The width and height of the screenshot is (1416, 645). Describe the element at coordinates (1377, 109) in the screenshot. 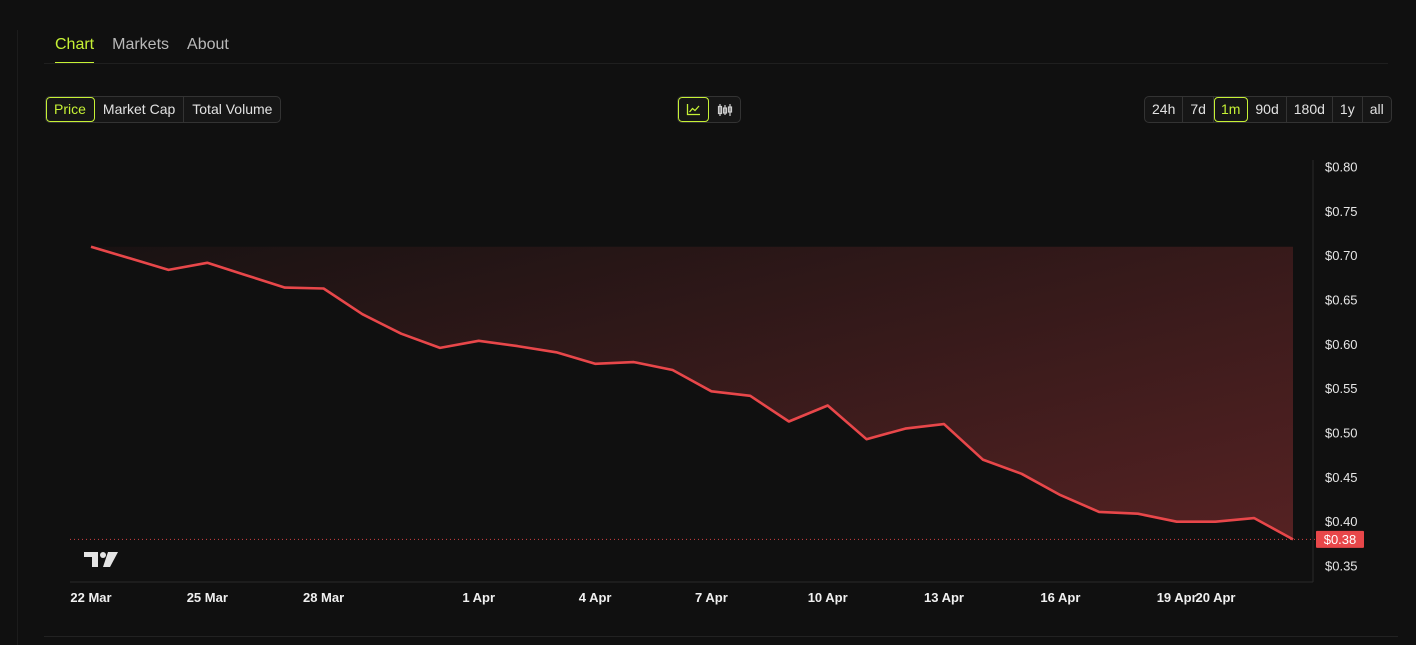

I see `range-all-button: all` at that location.